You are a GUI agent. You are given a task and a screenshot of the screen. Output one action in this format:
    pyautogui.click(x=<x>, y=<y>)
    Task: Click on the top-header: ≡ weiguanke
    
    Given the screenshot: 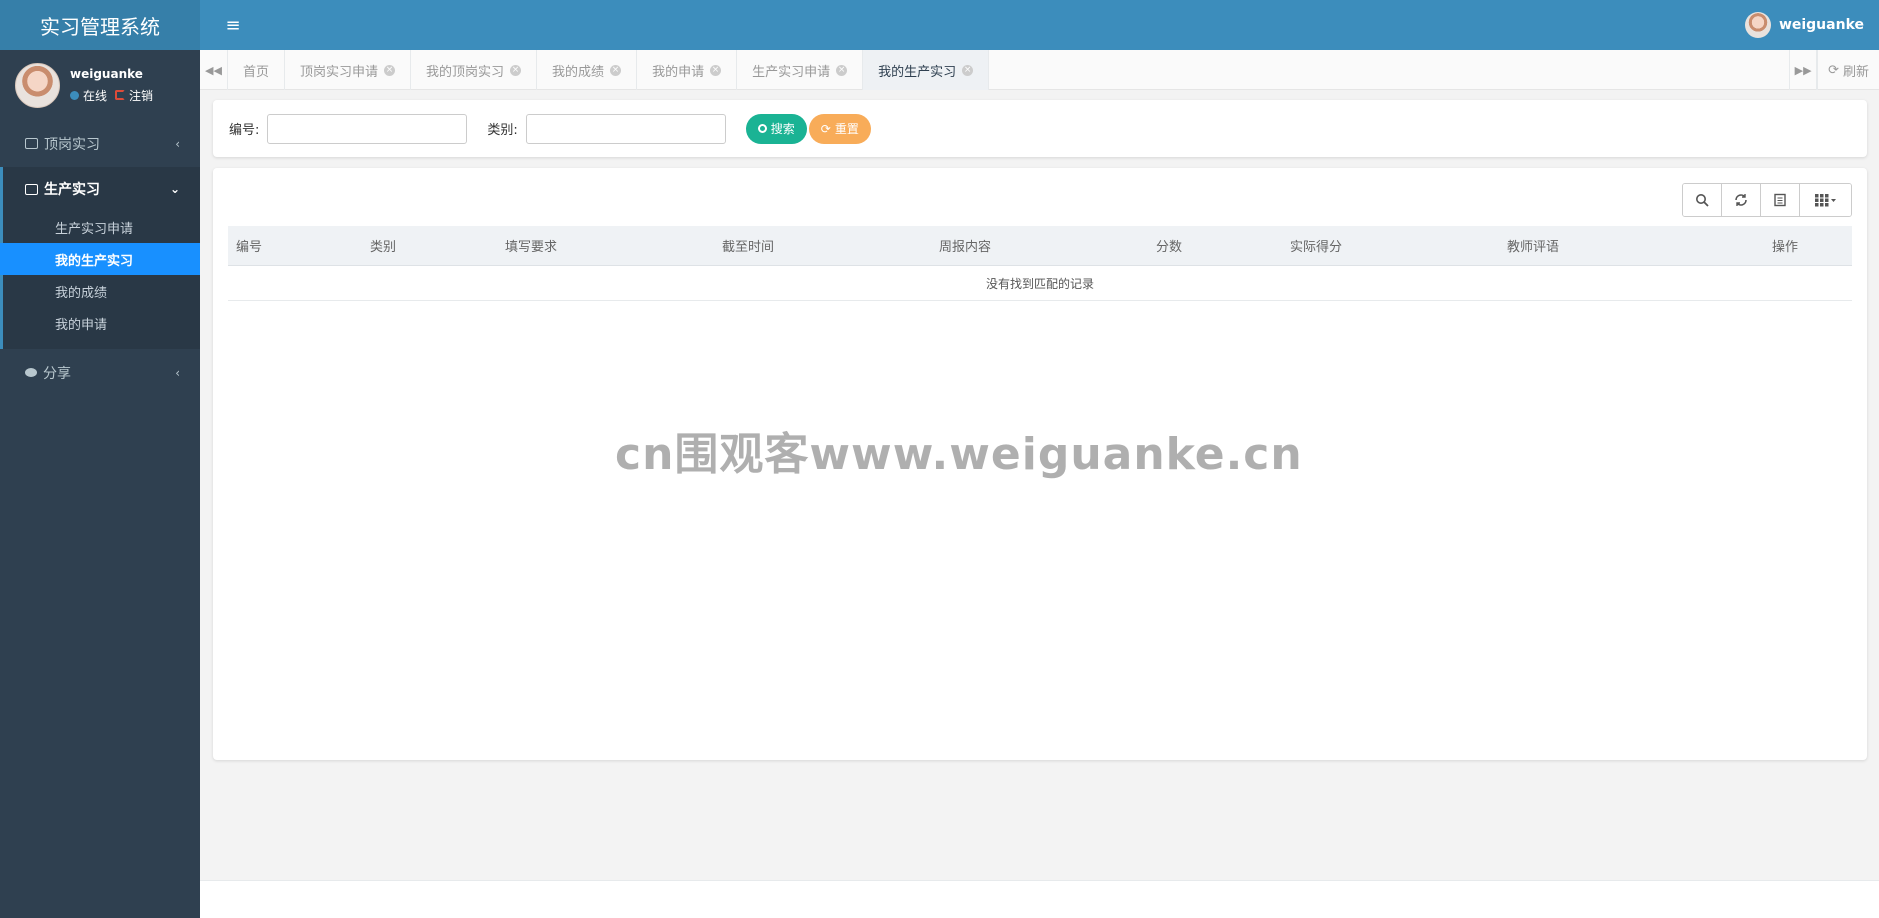 What is the action you would take?
    pyautogui.click(x=1039, y=25)
    